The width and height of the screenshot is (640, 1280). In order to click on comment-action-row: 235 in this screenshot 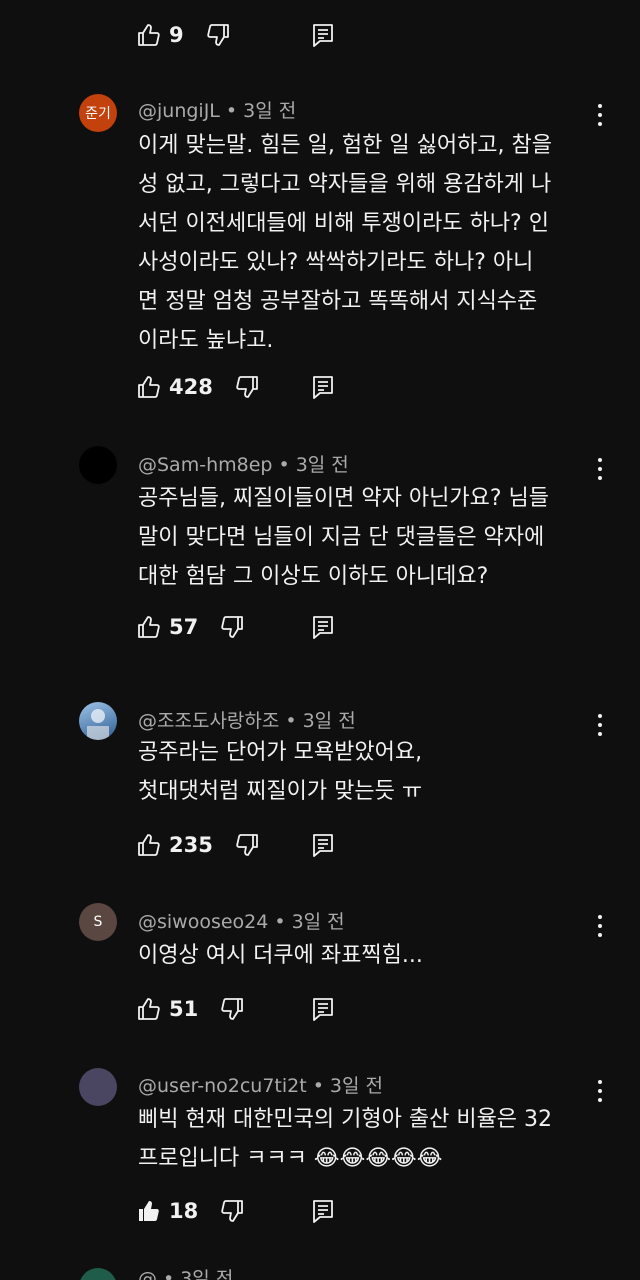, I will do `click(235, 845)`.